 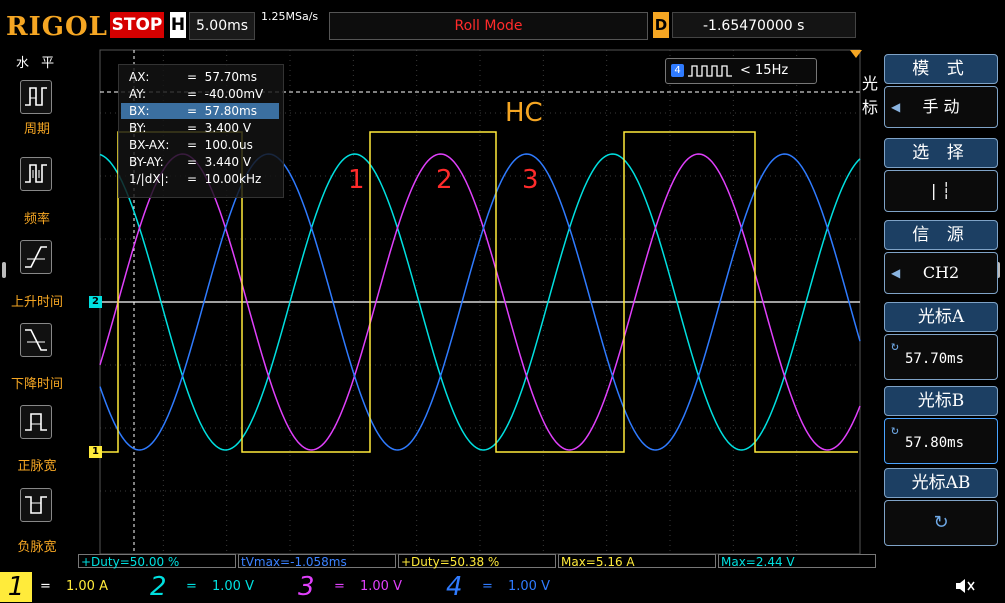 I want to click on measurement-ch1-max: Max=5.16 A, so click(x=637, y=561).